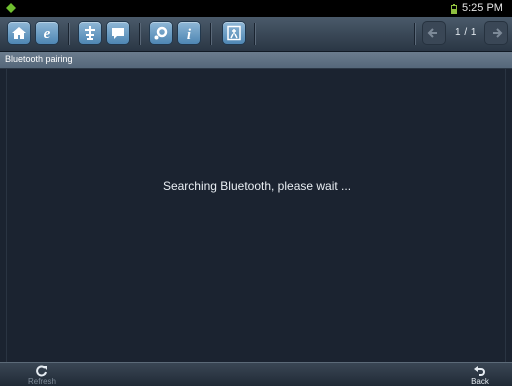 The width and height of the screenshot is (512, 386). I want to click on browser-button: e, so click(47, 33).